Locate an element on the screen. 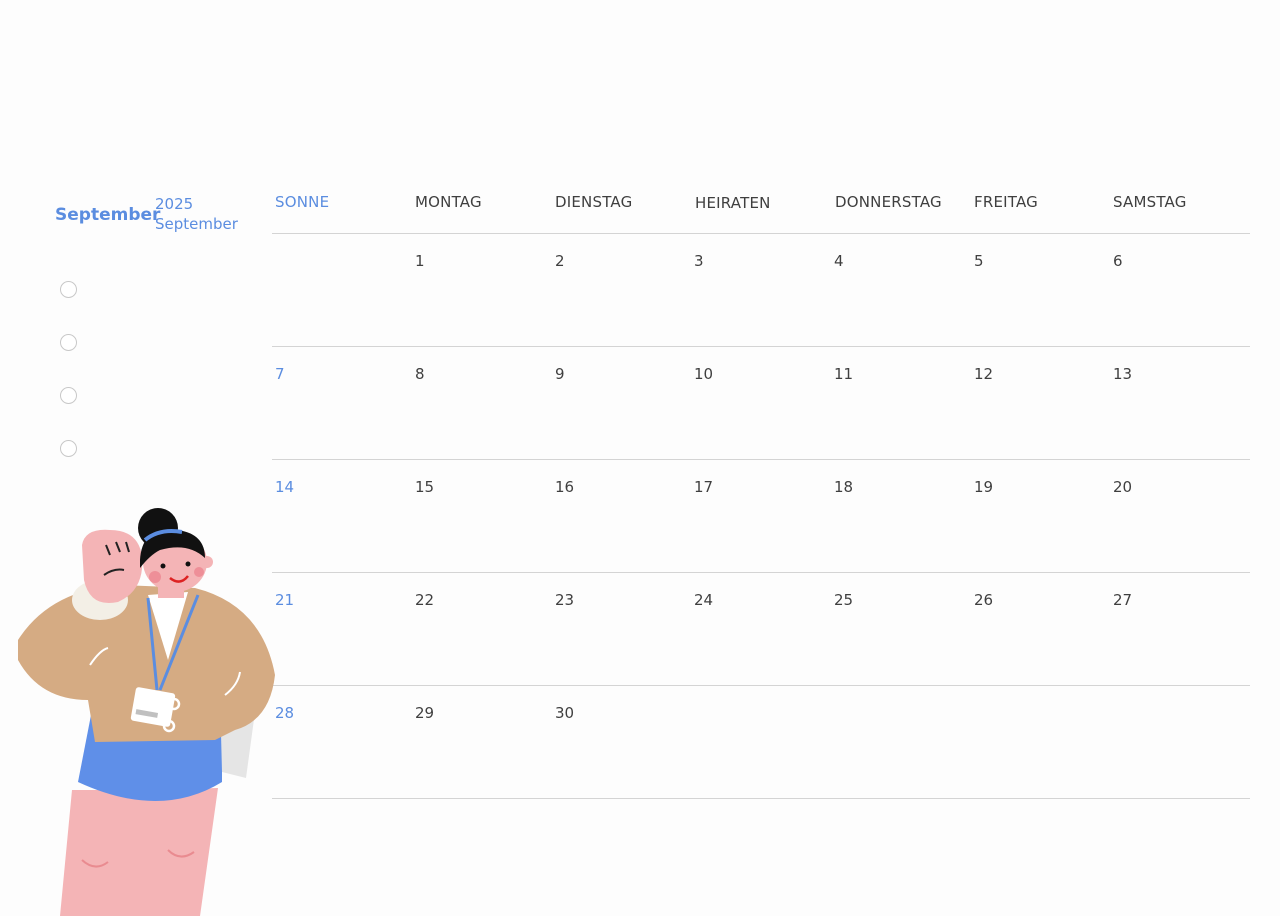  week-row-1: 1 2 3 4 5 6 is located at coordinates (761, 290).